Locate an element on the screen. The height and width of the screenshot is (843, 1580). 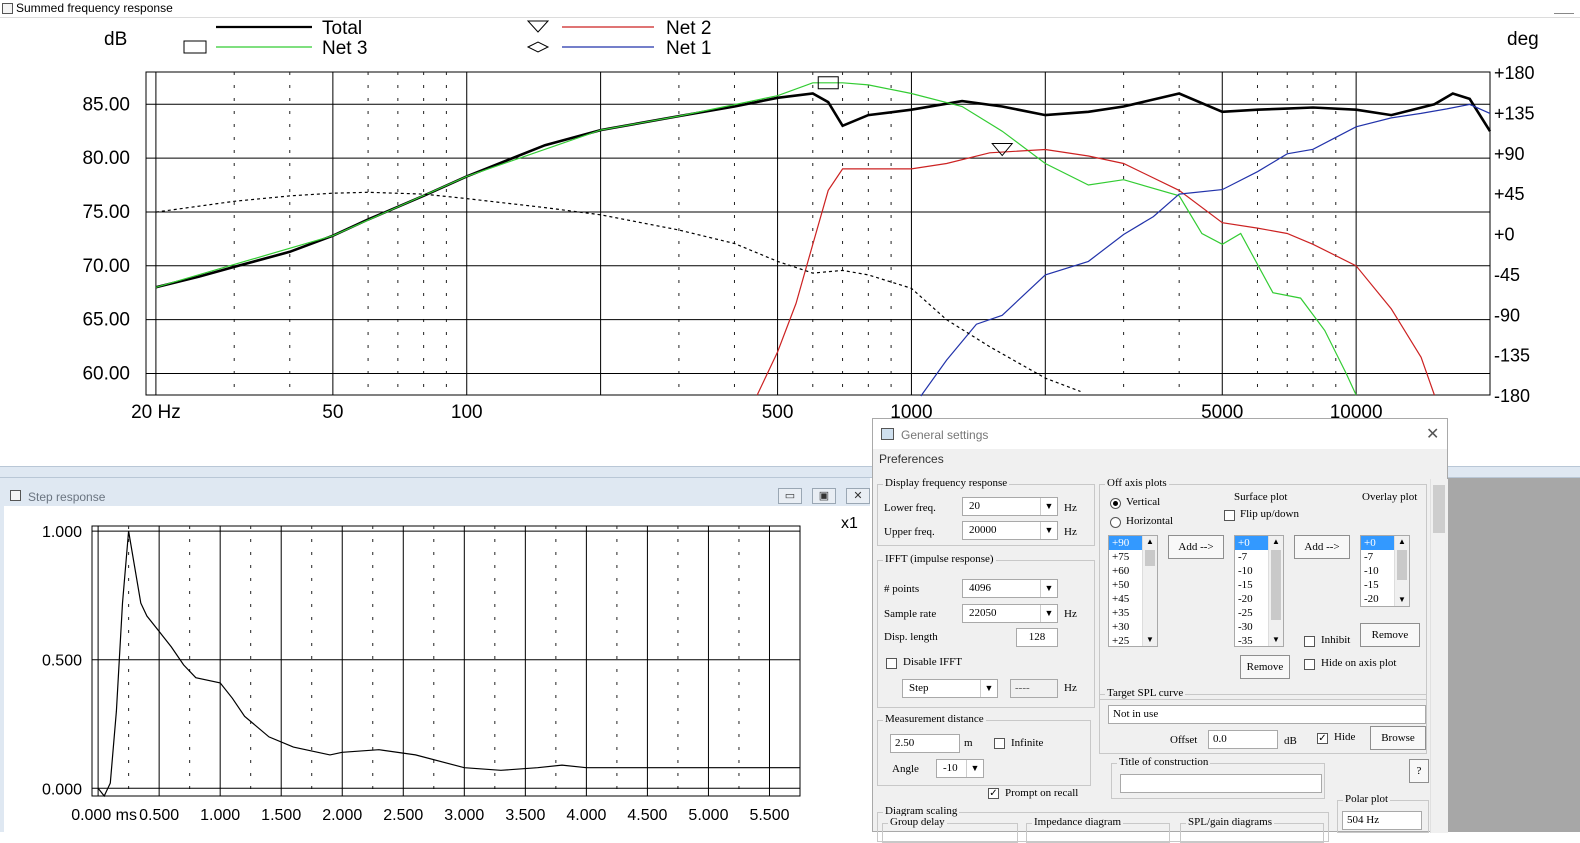
hide-on-axis-checkbox is located at coordinates (1309, 664).